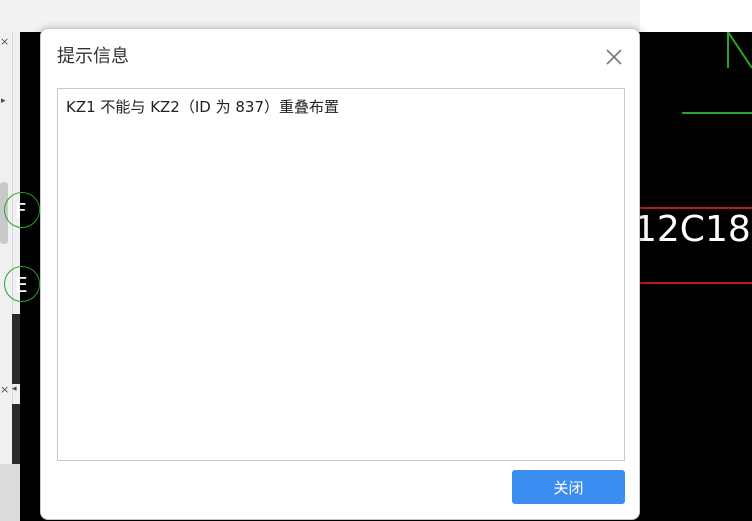  I want to click on app-top-bar-right, so click(696, 16).